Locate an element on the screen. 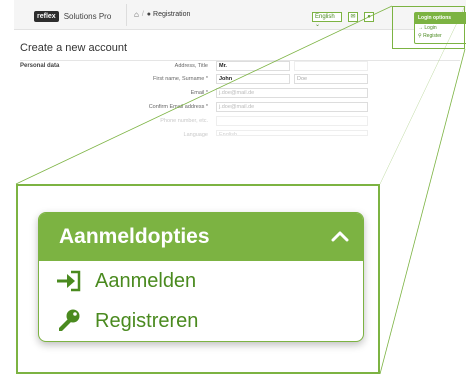  phone-field is located at coordinates (292, 121).